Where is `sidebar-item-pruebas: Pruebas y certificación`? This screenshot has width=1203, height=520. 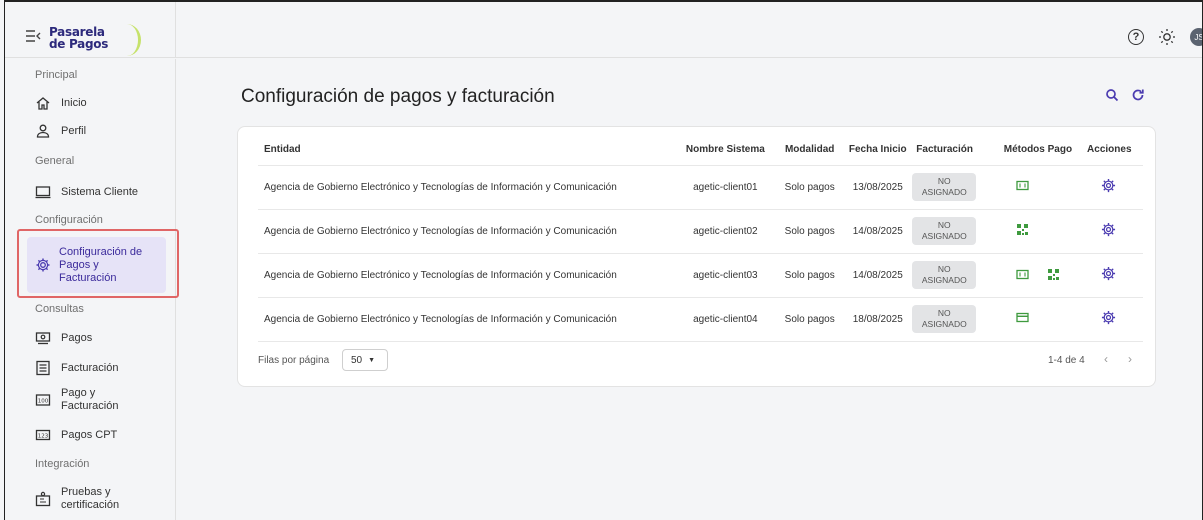
sidebar-item-pruebas: Pruebas y certificación is located at coordinates (77, 499).